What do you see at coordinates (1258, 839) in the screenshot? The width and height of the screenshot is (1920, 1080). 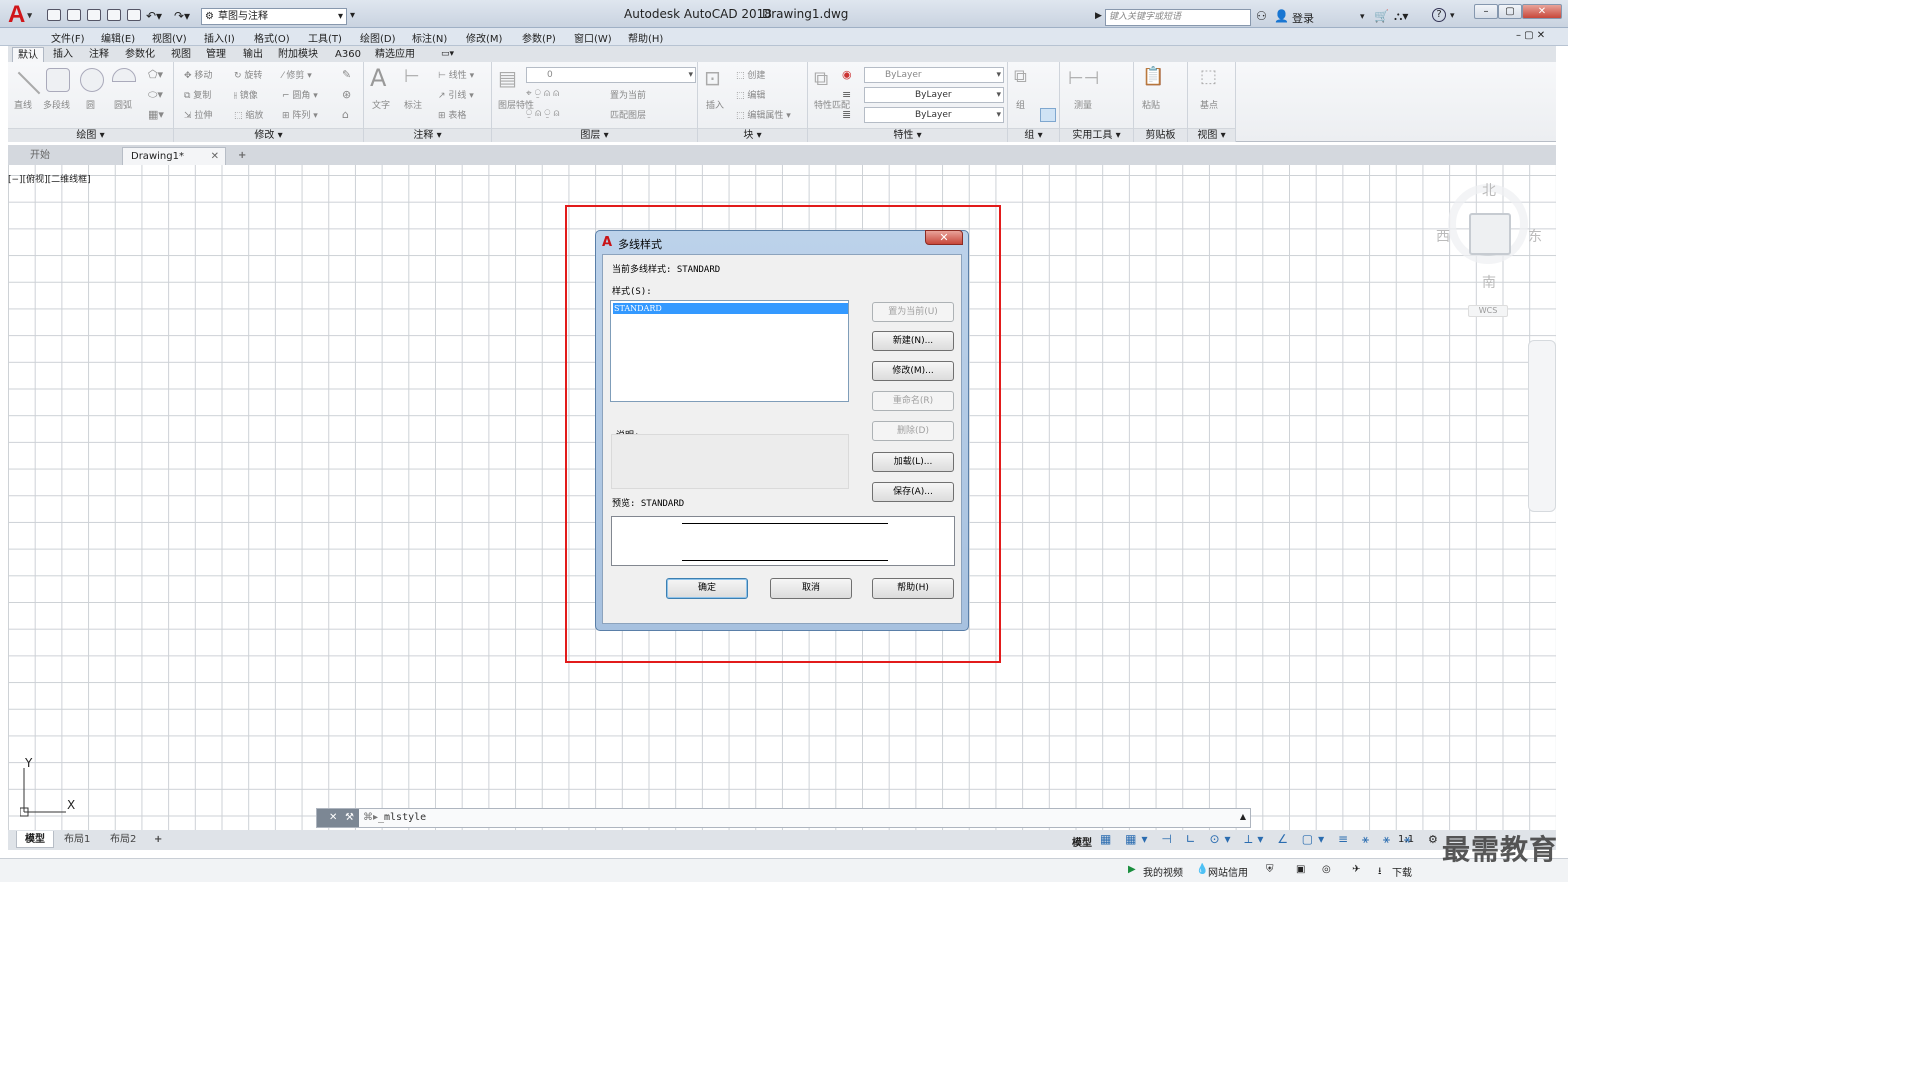 I see `drafting-tools-icons: ▦ ▦▾ ⊣ ∟ ⊙▾ ⟂▾ ∠ ▢▾ ≡ ⚹ ⚹ ⚹` at bounding box center [1258, 839].